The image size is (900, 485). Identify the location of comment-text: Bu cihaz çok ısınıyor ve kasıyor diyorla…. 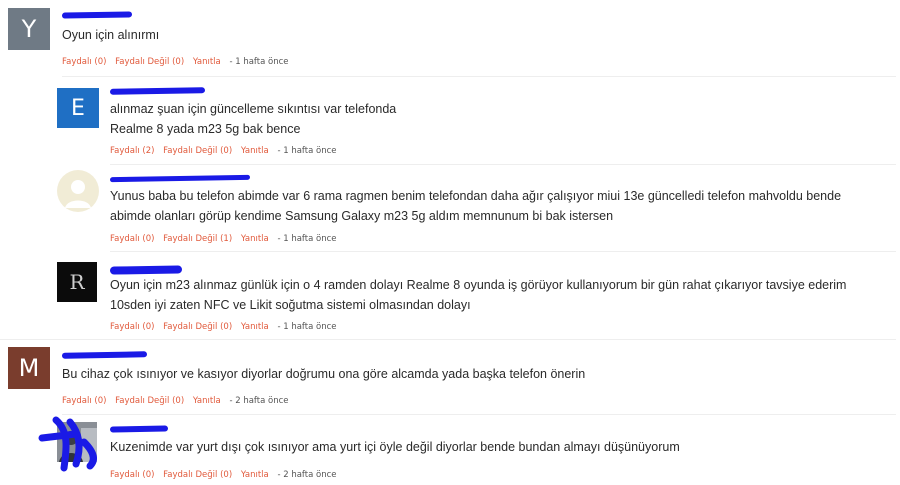
(324, 374).